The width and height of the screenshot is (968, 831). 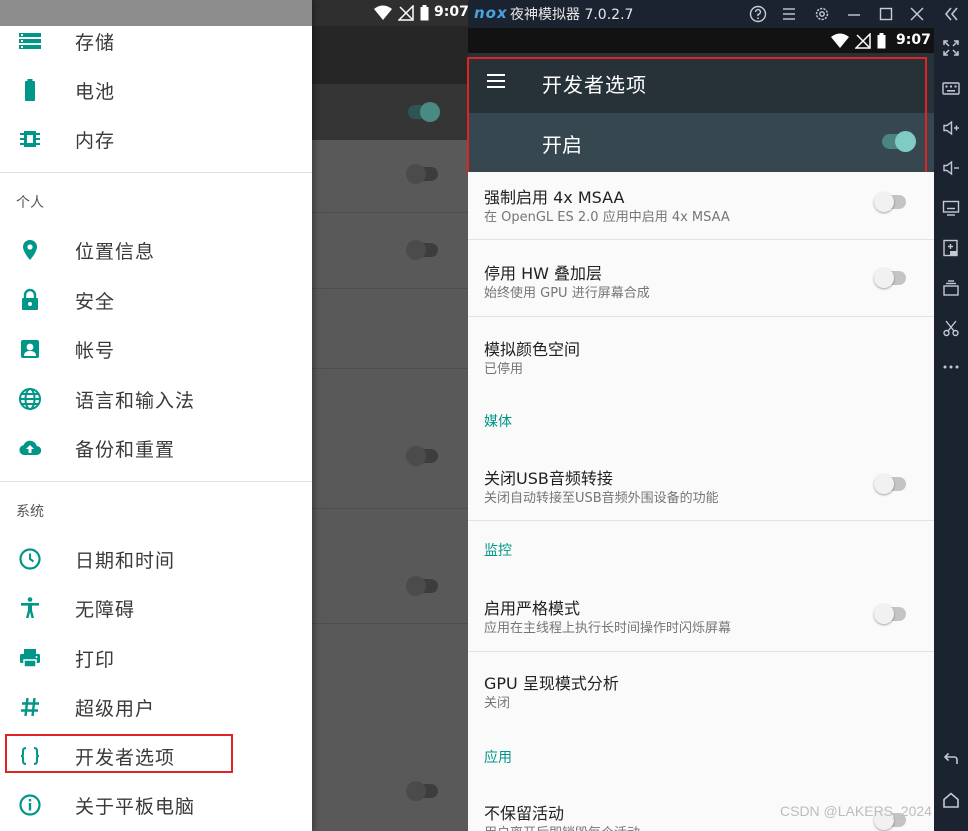 I want to click on pref-summary: 关闭自动转接至USB音频外围设备的功能, so click(x=601, y=498).